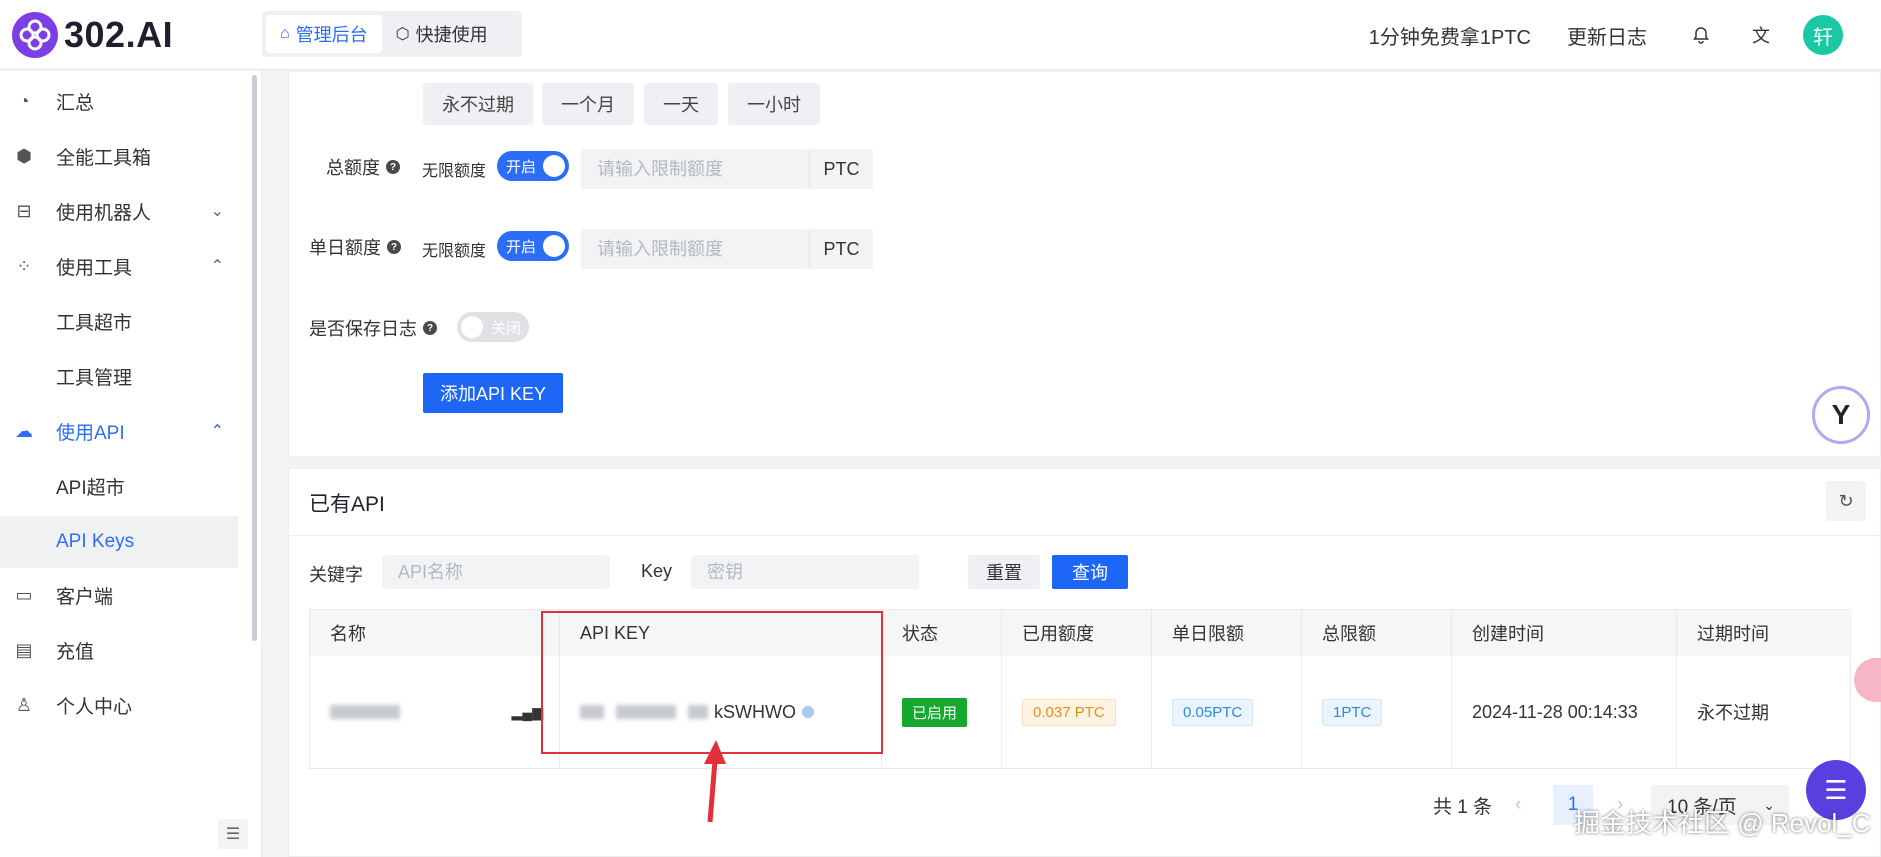  Describe the element at coordinates (496, 572) in the screenshot. I see `keyword-input` at that location.